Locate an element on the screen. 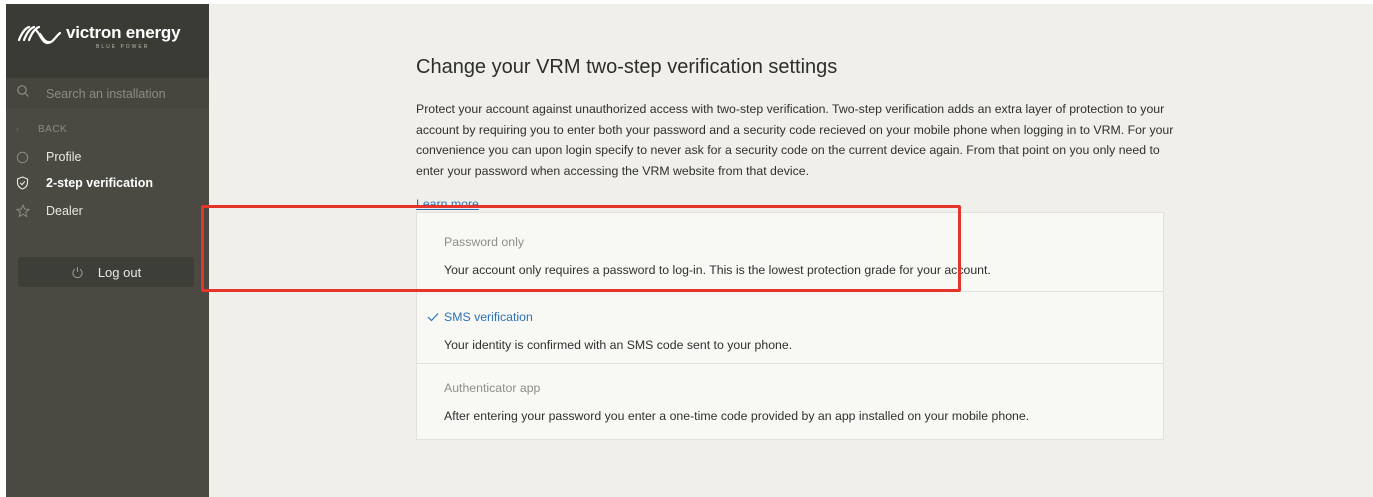 This screenshot has height=497, width=1373. chevron-left-icon: ‹ is located at coordinates (18, 129).